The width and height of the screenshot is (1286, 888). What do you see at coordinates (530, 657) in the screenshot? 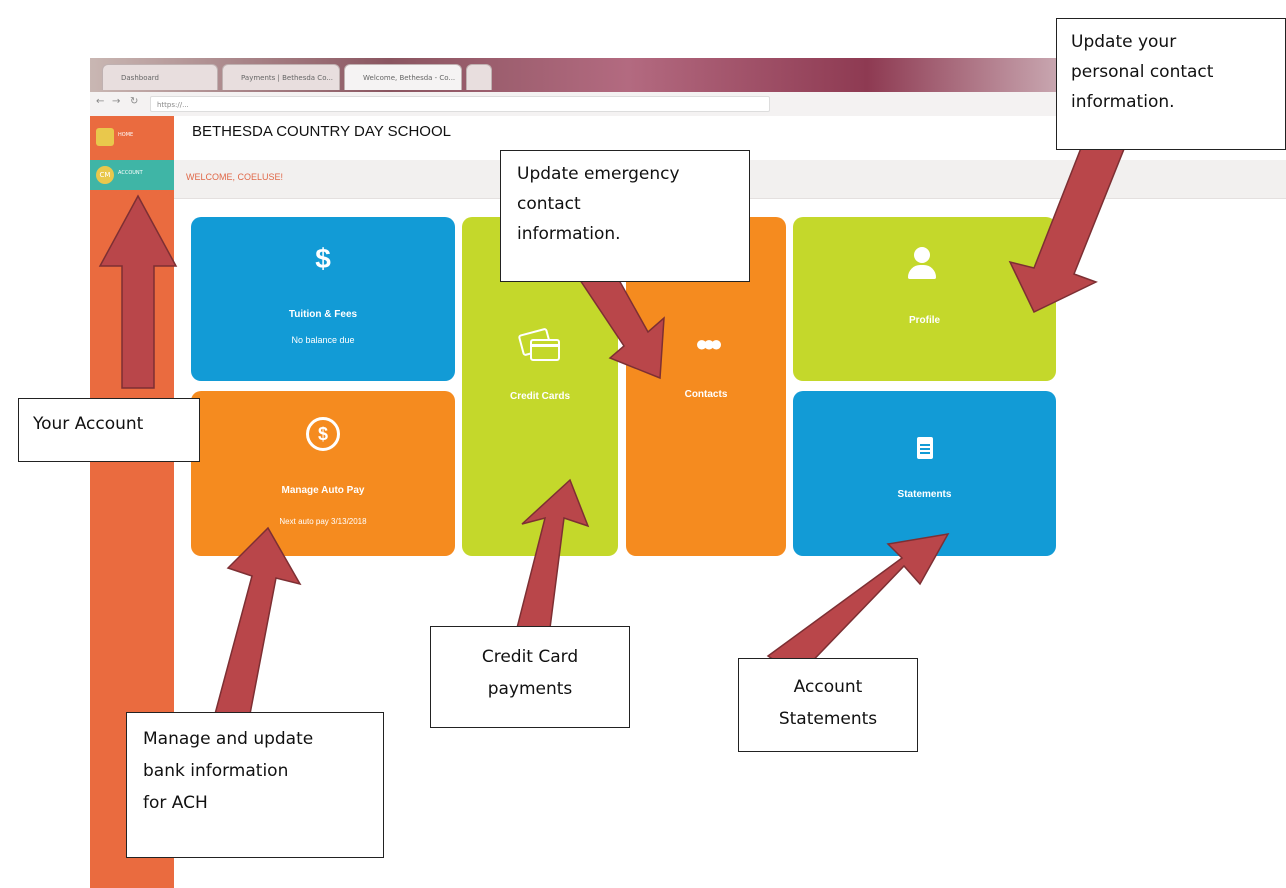
I see `callout-line: Credit Card` at bounding box center [530, 657].